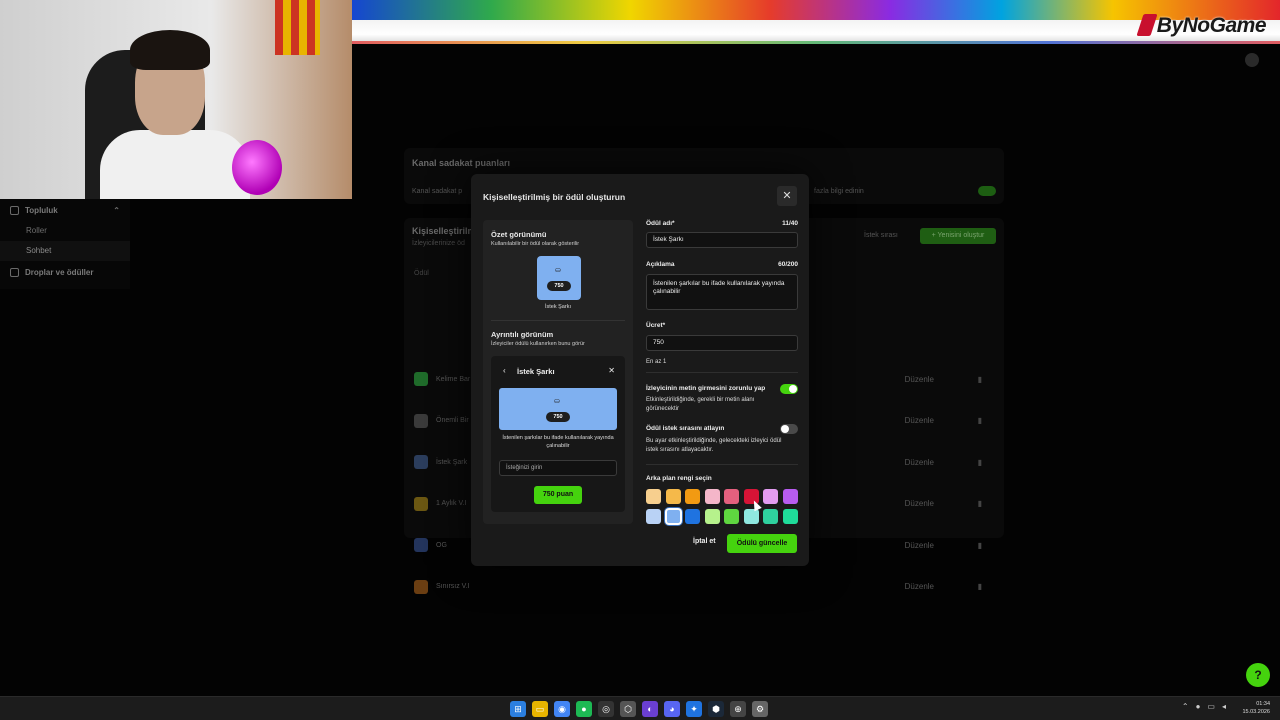 This screenshot has height=720, width=1280. What do you see at coordinates (452, 462) in the screenshot?
I see `reward-name: İstek Şark` at bounding box center [452, 462].